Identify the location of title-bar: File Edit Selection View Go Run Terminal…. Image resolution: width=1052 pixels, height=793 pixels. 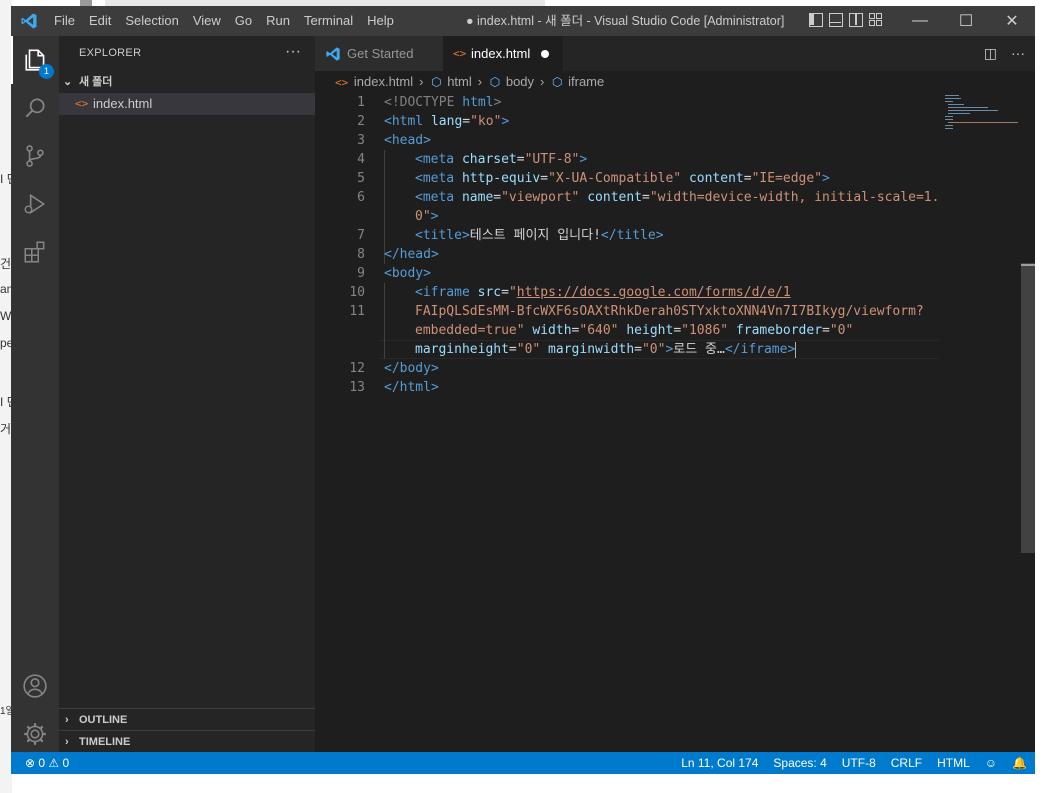
(523, 21).